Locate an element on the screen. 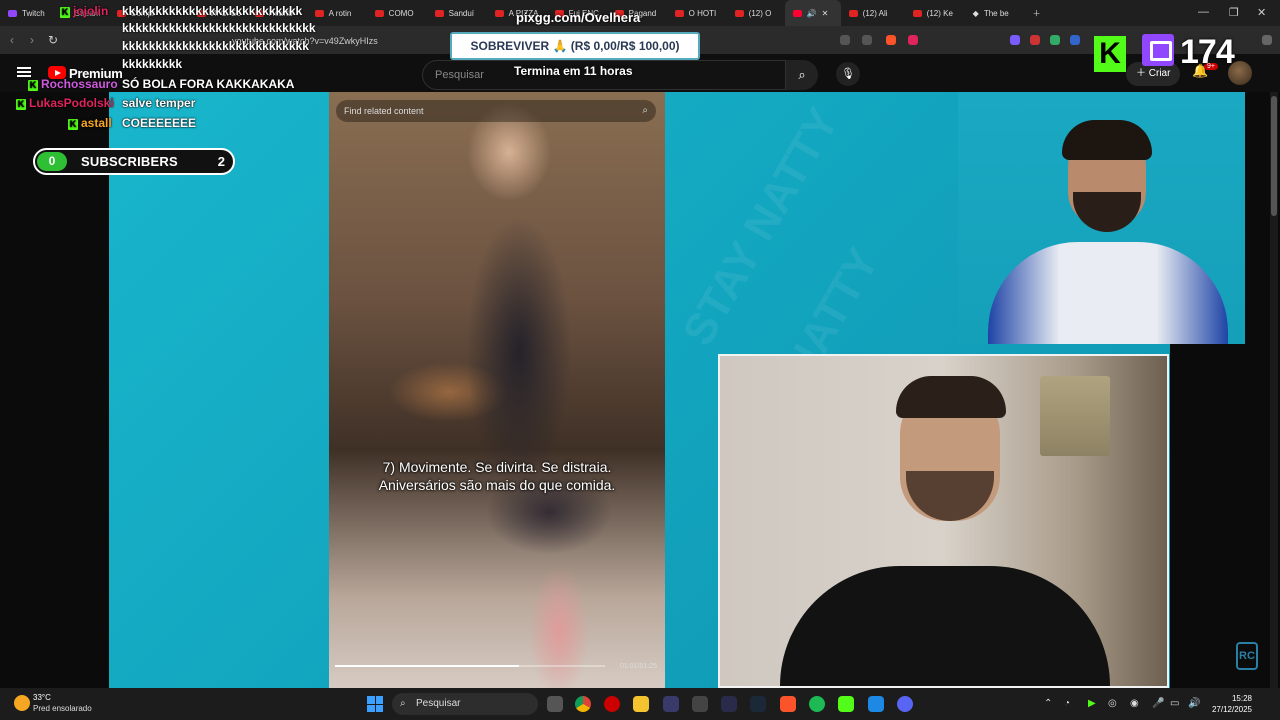 The width and height of the screenshot is (1280, 720). tray-app-icon: ▶ is located at coordinates (1092, 703).